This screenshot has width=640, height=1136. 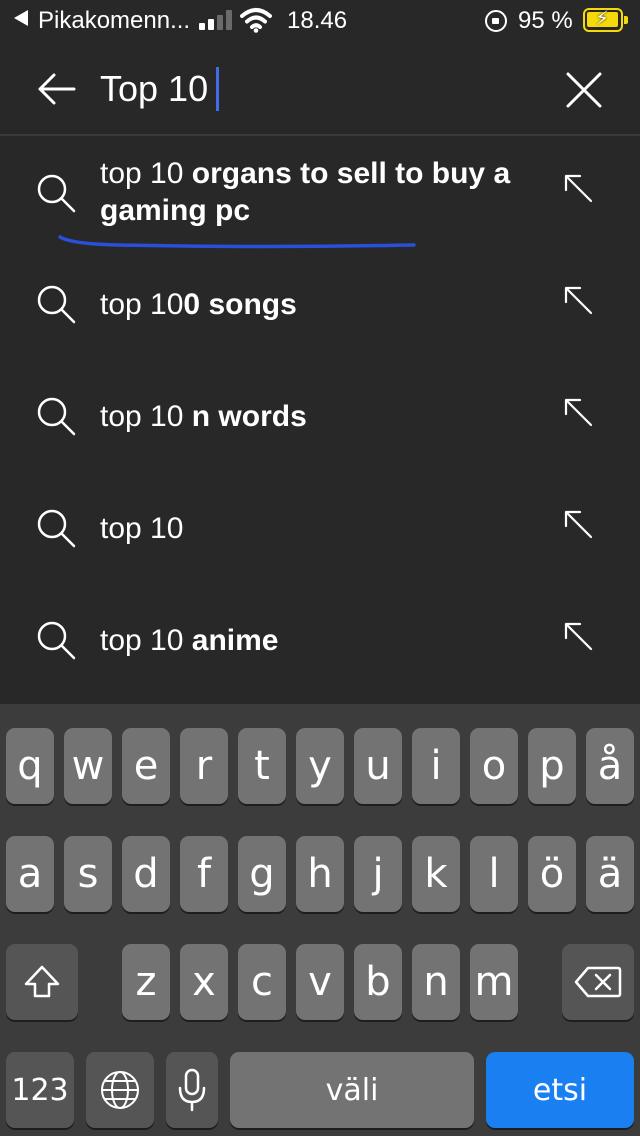 I want to click on key-s: s, so click(x=88, y=874).